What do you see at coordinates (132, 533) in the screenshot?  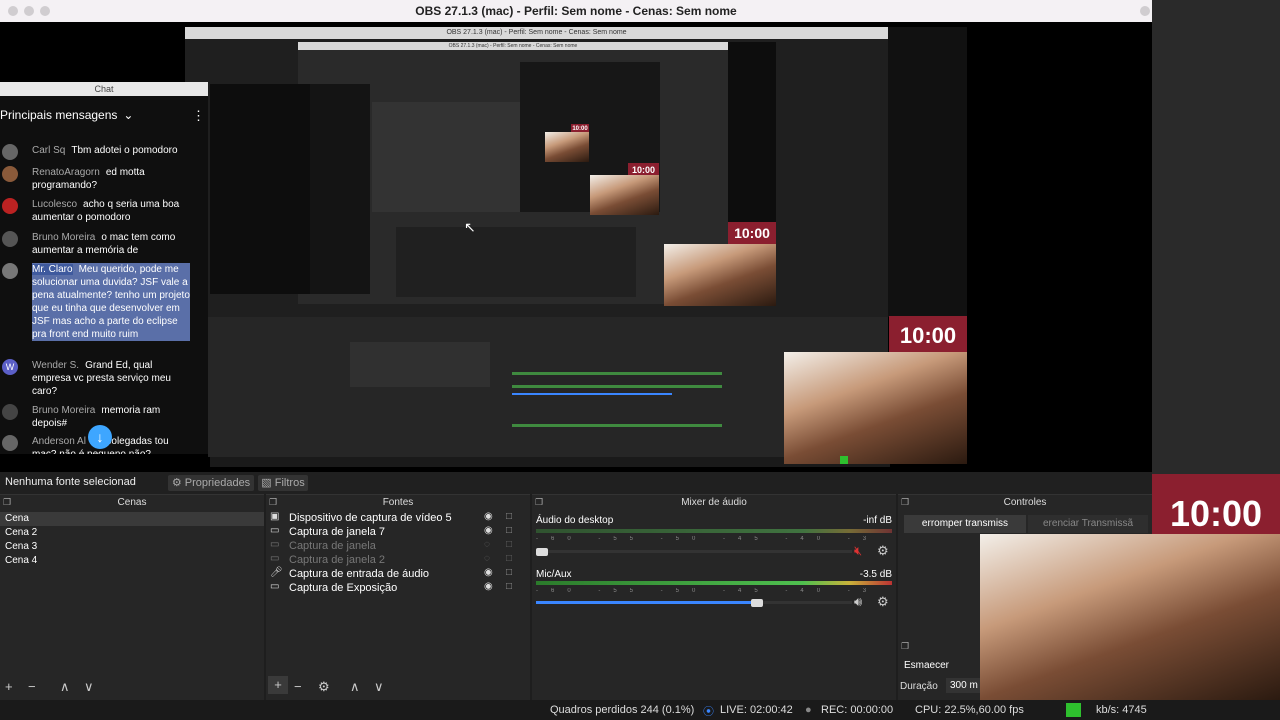 I see `scene-item: Cena 2` at bounding box center [132, 533].